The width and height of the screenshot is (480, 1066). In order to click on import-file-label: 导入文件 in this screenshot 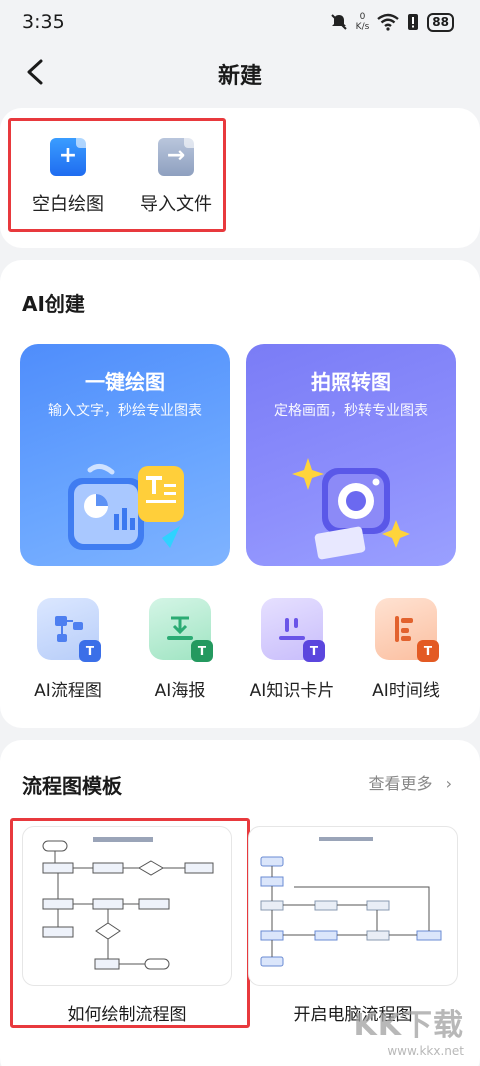, I will do `click(176, 204)`.